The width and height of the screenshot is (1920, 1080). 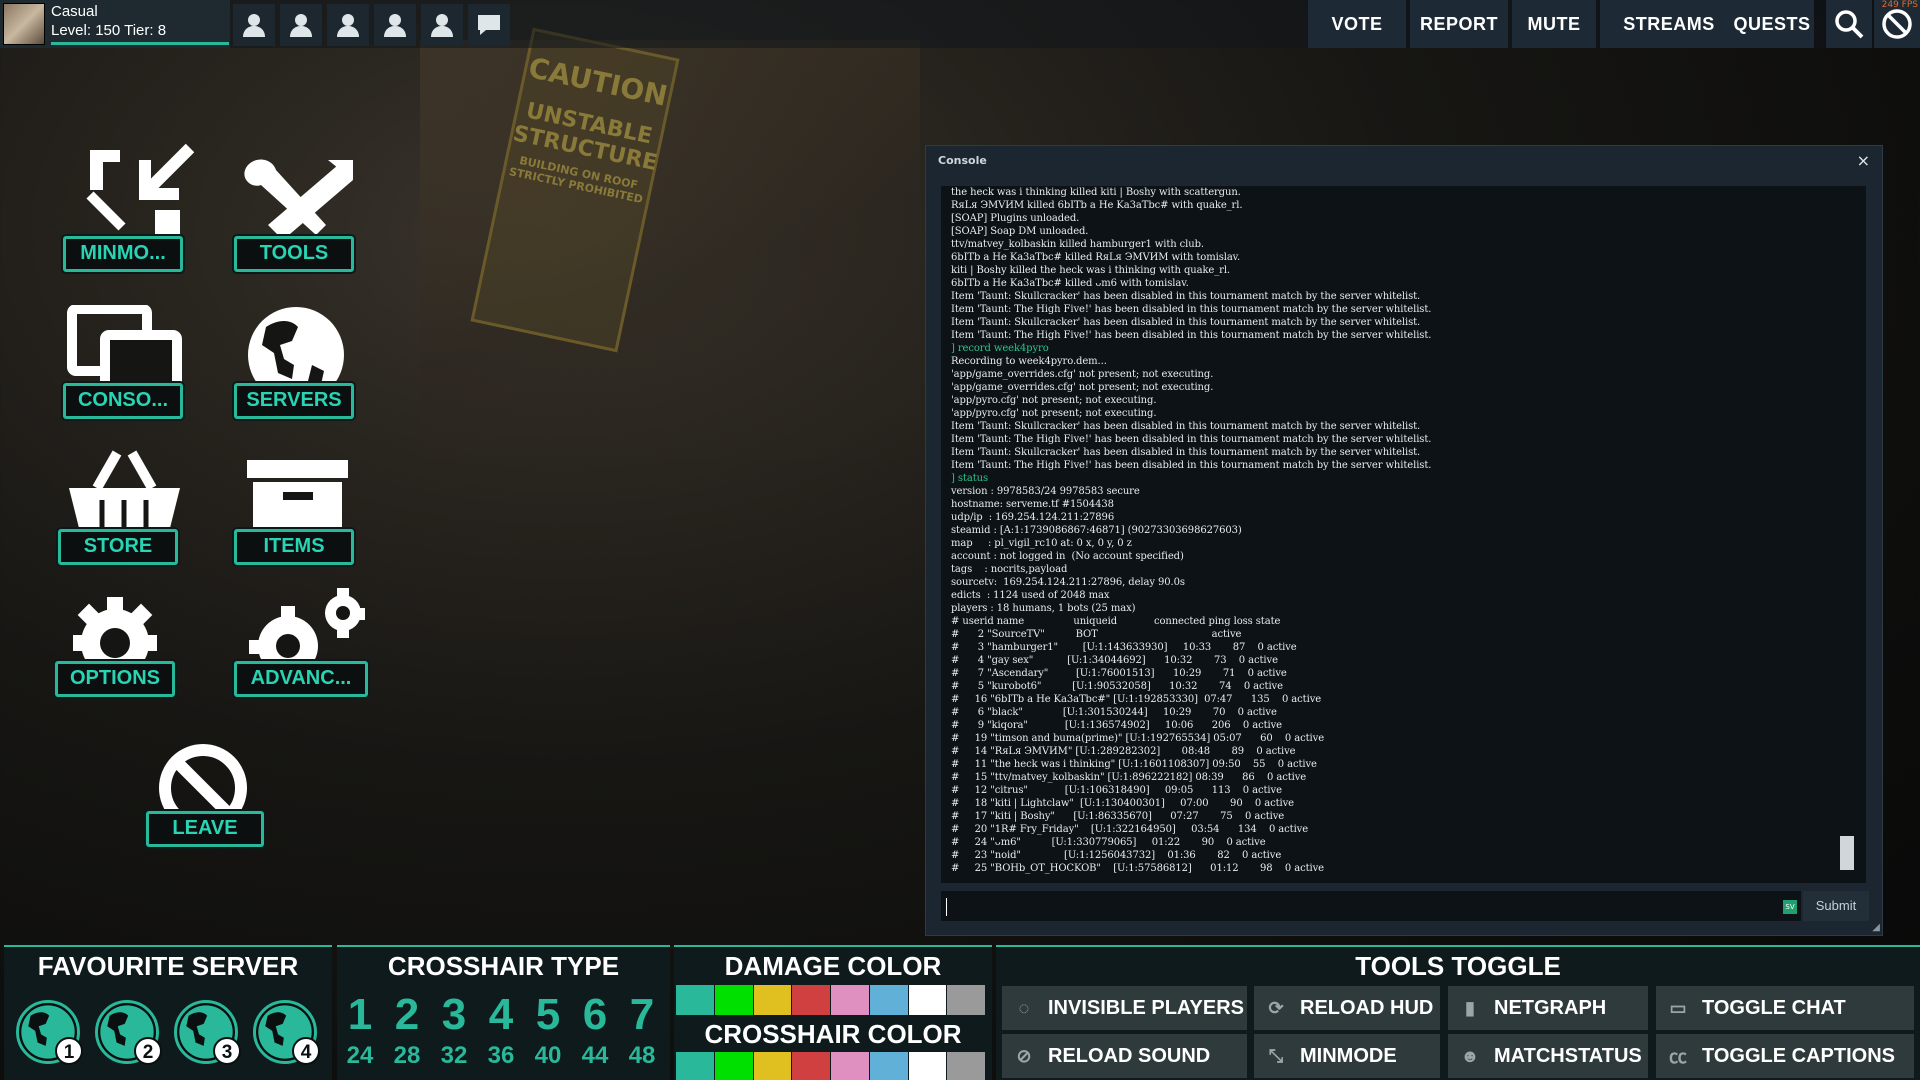 What do you see at coordinates (1876, 927) in the screenshot?
I see `resize-grip-icon: ◢` at bounding box center [1876, 927].